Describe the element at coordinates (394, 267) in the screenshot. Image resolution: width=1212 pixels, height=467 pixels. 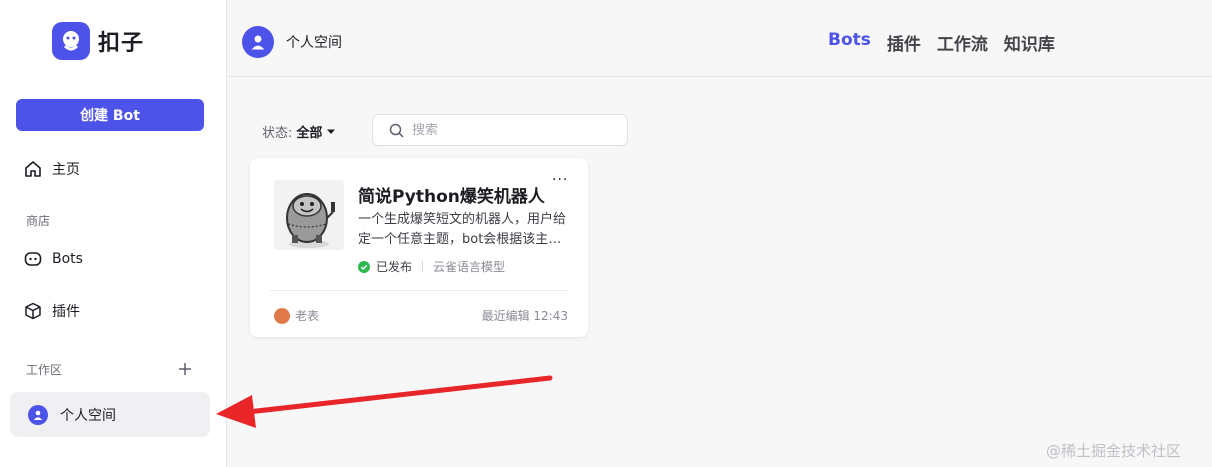
I see `status-badge: 已发布` at that location.